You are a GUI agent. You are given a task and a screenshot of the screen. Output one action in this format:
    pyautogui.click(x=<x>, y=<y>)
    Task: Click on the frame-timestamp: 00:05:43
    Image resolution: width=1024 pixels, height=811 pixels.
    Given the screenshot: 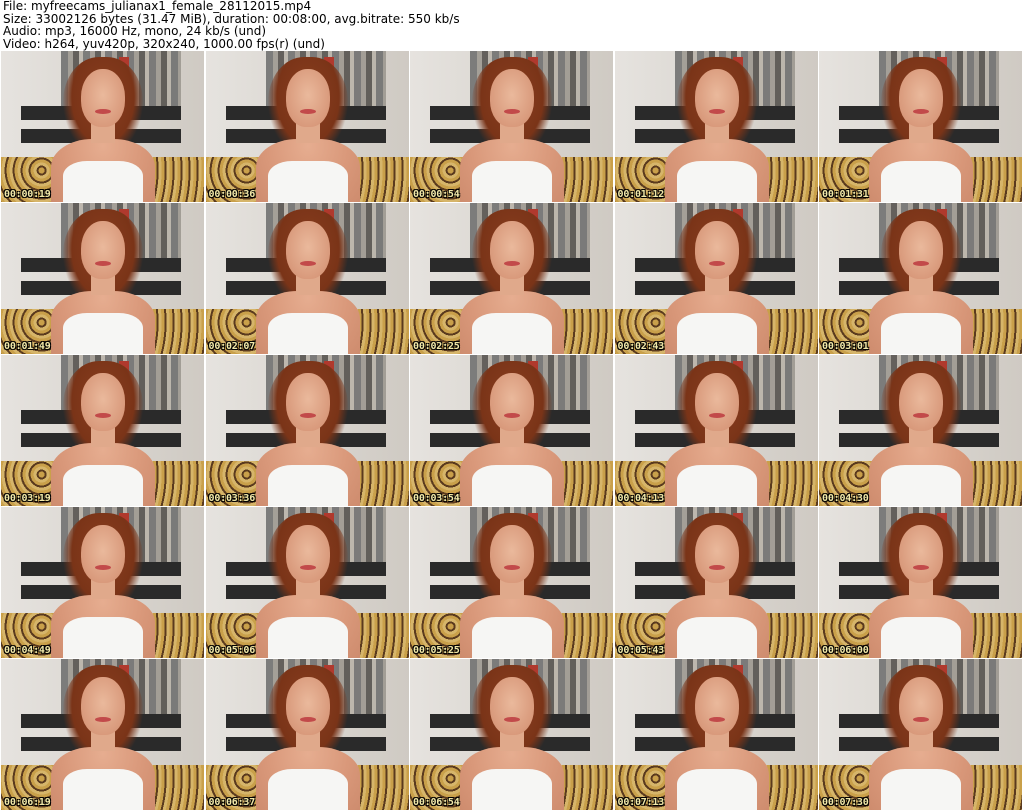 What is the action you would take?
    pyautogui.click(x=641, y=650)
    